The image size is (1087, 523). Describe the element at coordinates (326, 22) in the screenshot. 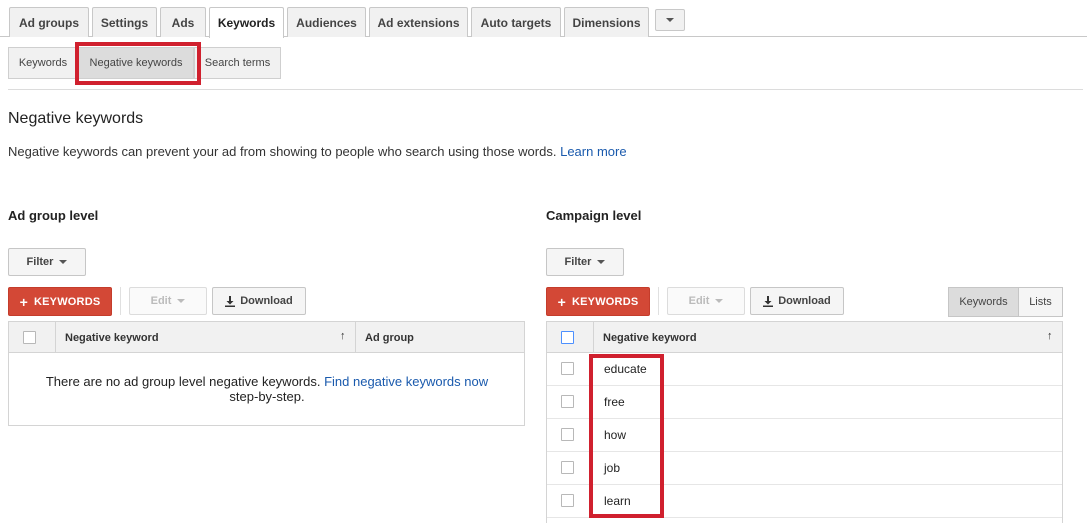

I see `tab-audiences: Audiences` at that location.